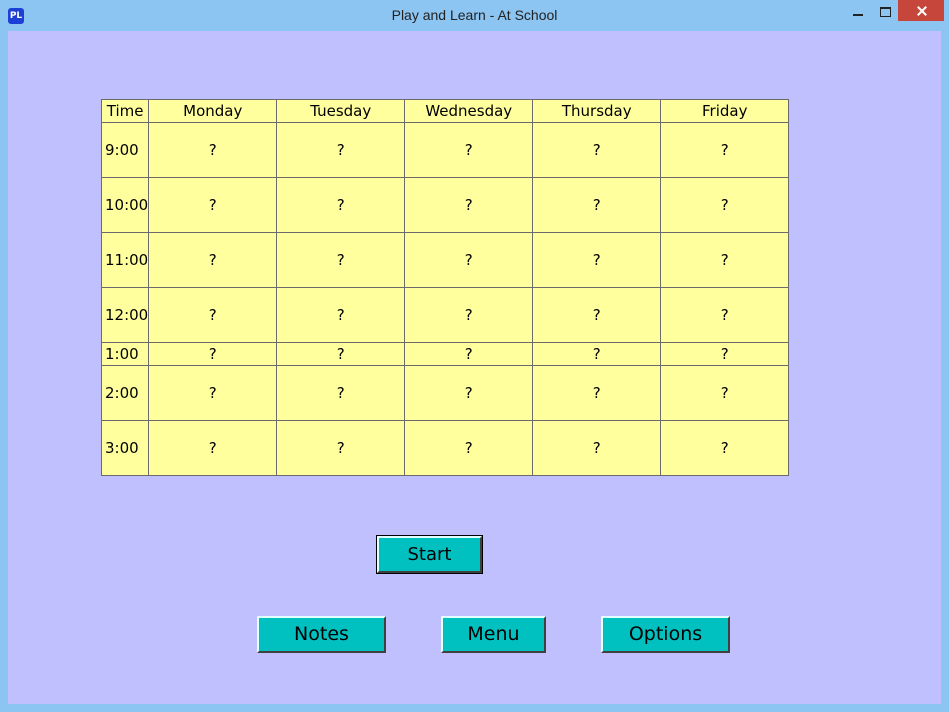 The image size is (949, 712). I want to click on table-row: 9:00 ? ? ? ? ?, so click(445, 150).